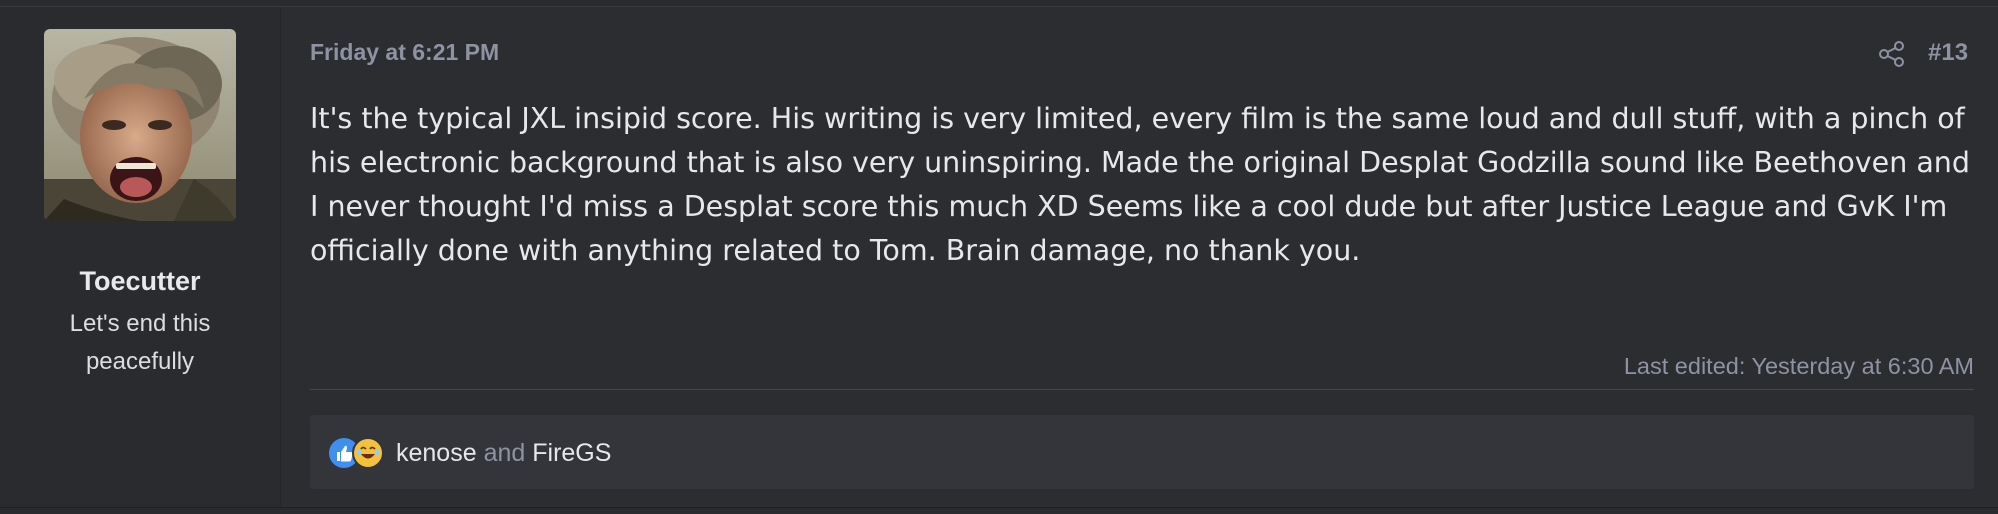  I want to click on haha-icon, so click(368, 453).